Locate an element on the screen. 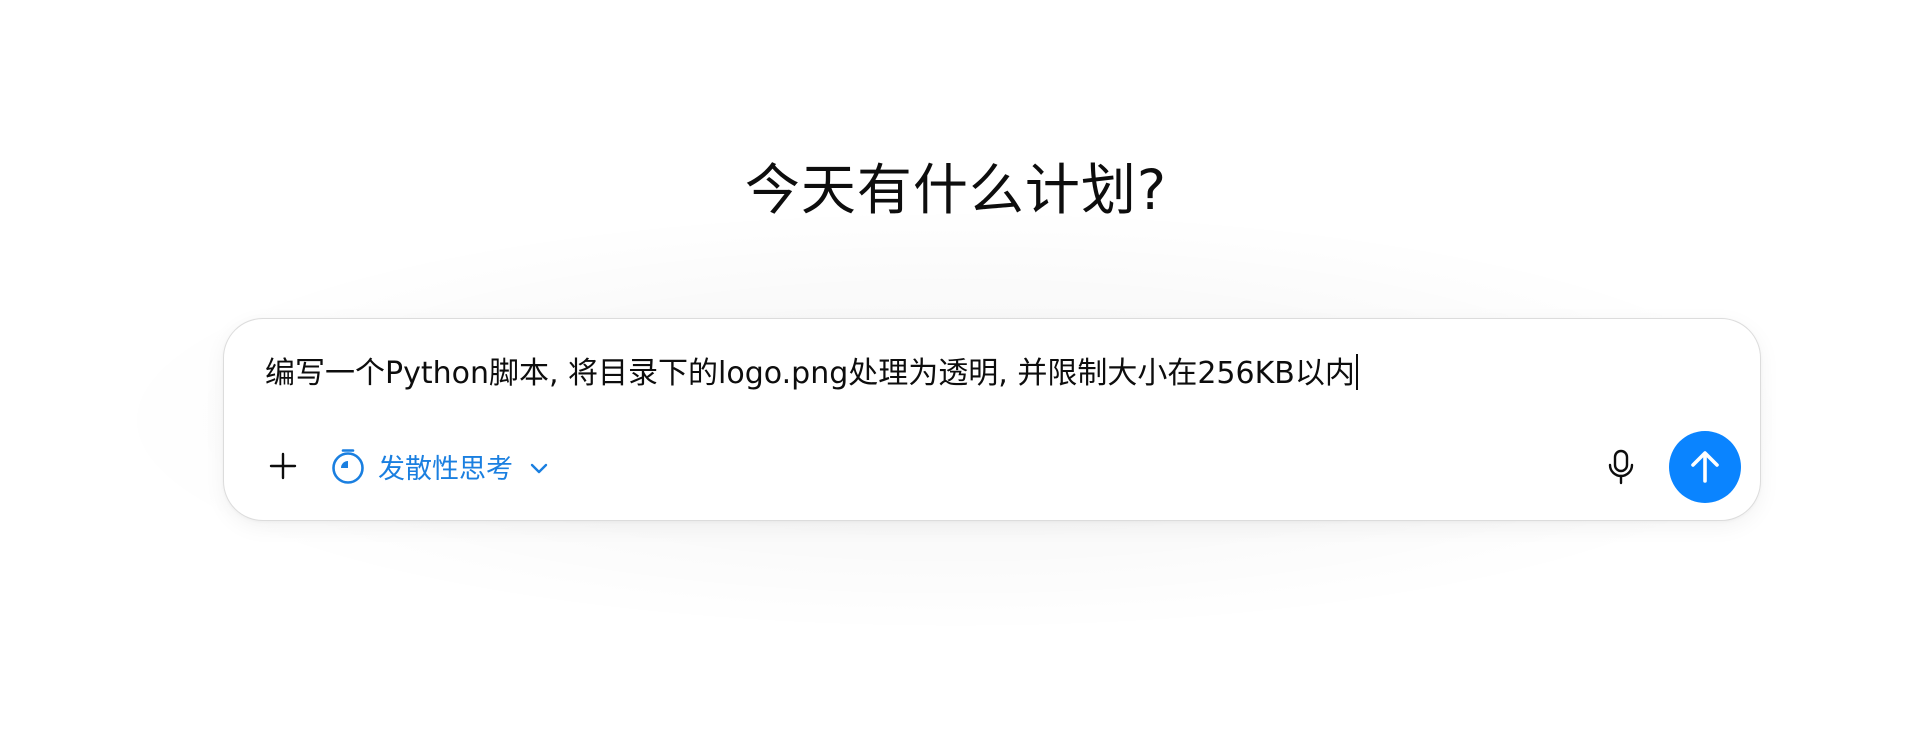 This screenshot has width=1912, height=751. plus-icon is located at coordinates (283, 466).